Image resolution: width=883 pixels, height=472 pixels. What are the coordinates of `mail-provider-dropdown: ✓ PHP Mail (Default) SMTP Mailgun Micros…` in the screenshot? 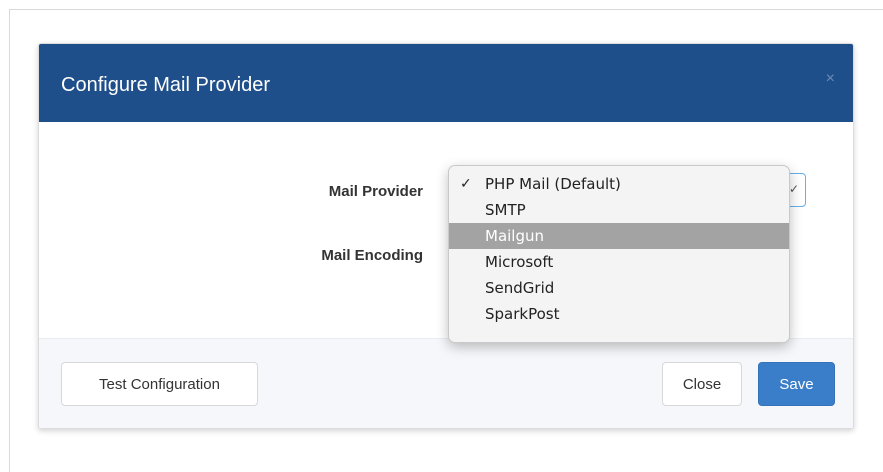 It's located at (619, 254).